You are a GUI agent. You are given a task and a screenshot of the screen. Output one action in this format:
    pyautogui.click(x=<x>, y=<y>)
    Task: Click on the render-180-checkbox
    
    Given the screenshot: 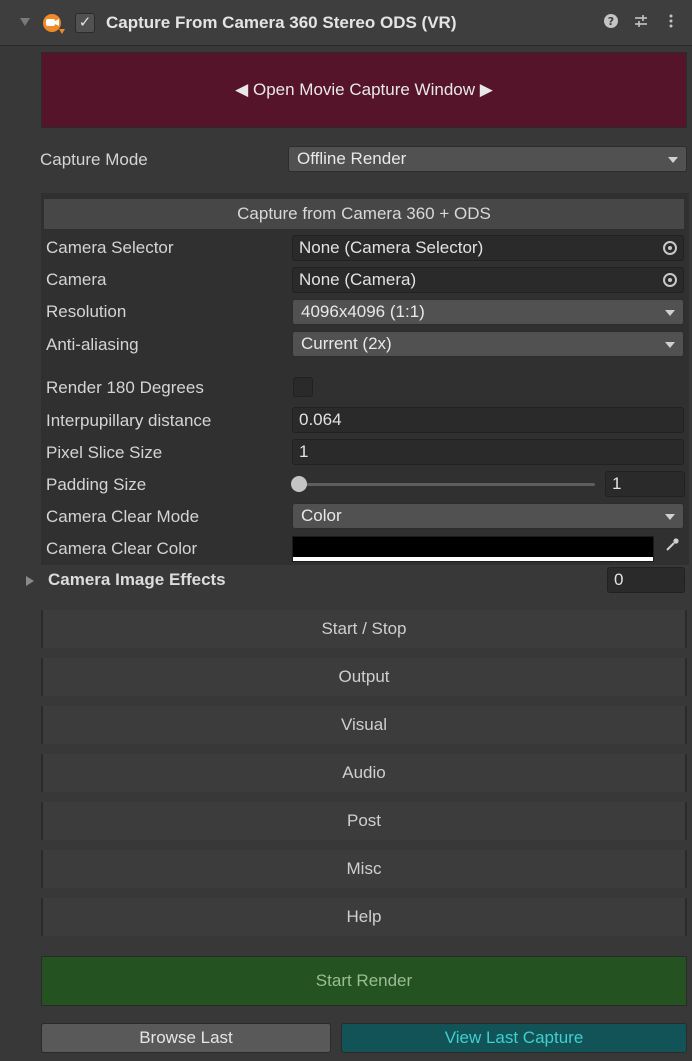 What is the action you would take?
    pyautogui.click(x=303, y=387)
    